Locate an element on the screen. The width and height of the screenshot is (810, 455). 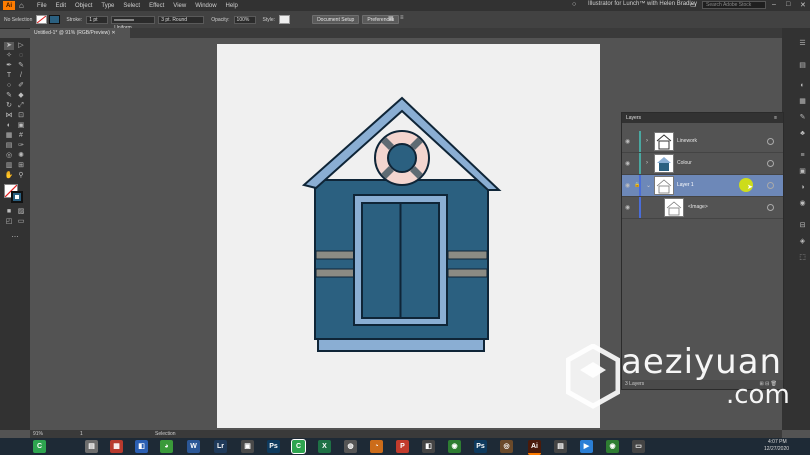
watermark-cube-logo is located at coordinates (593, 376).